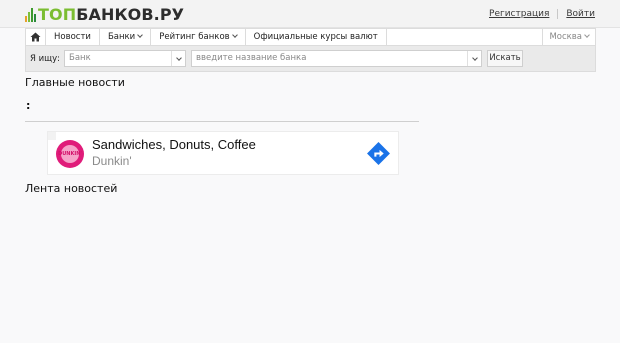  Describe the element at coordinates (121, 37) in the screenshot. I see `nav-item-banks-label: Банки` at that location.